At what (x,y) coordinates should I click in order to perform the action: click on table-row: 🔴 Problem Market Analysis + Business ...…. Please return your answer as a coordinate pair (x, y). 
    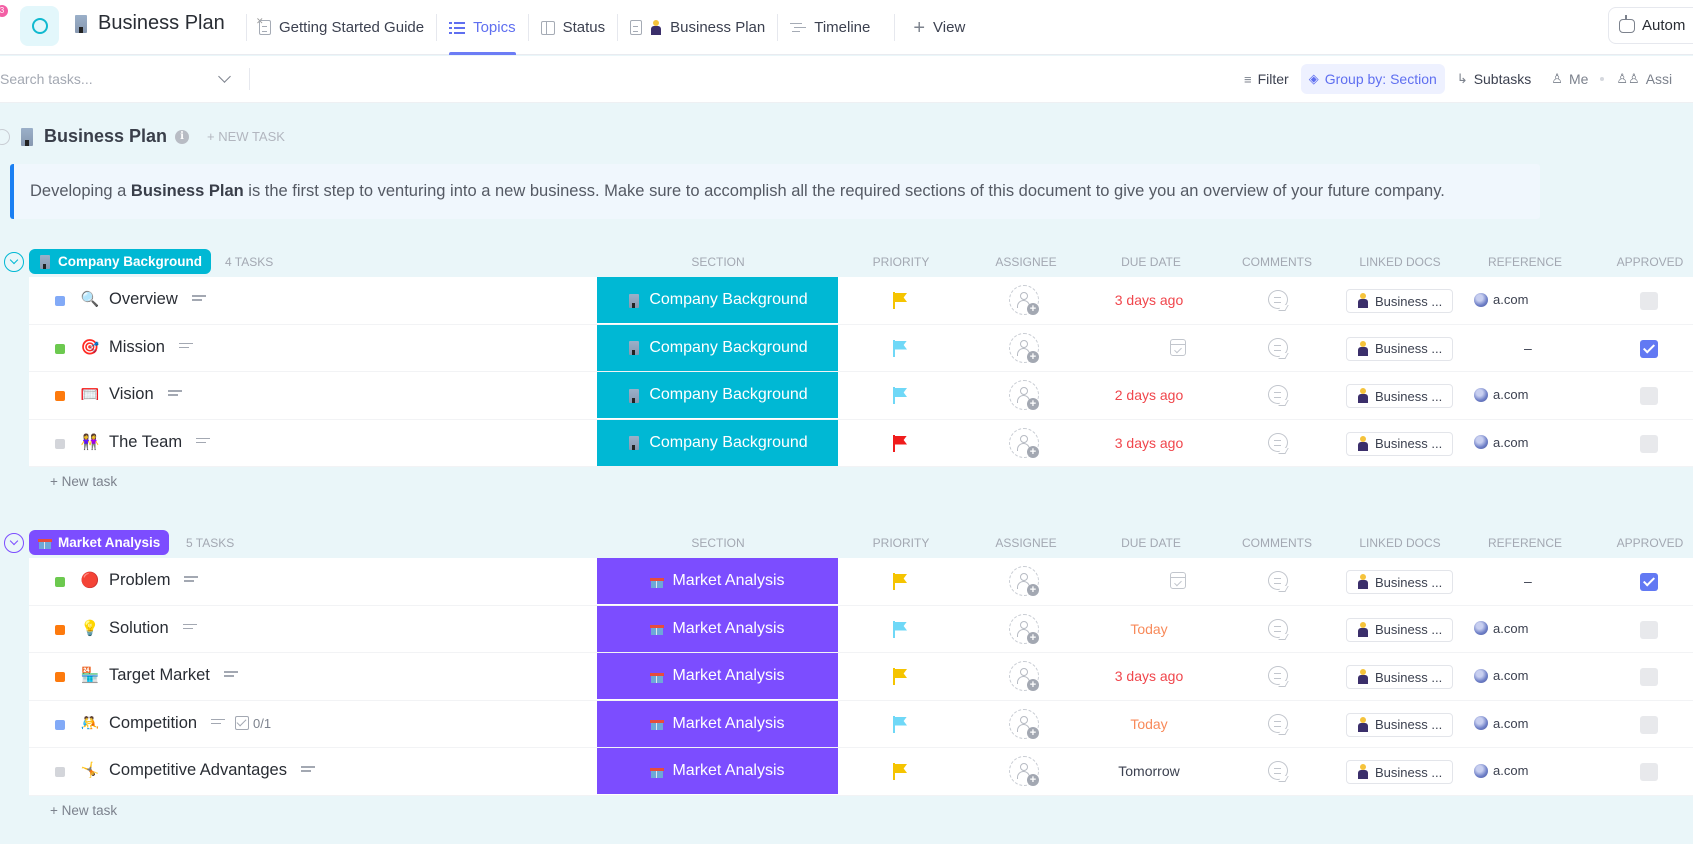
    Looking at the image, I should click on (861, 582).